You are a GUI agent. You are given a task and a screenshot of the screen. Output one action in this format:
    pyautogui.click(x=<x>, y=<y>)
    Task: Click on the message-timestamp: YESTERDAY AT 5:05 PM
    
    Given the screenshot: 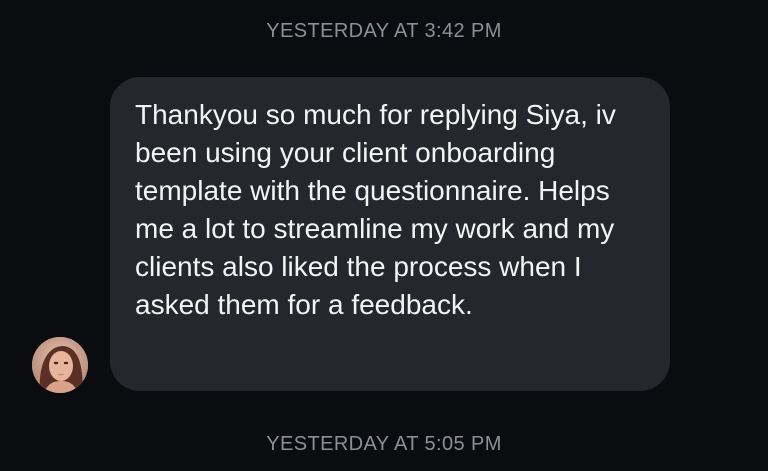 What is the action you would take?
    pyautogui.click(x=384, y=444)
    